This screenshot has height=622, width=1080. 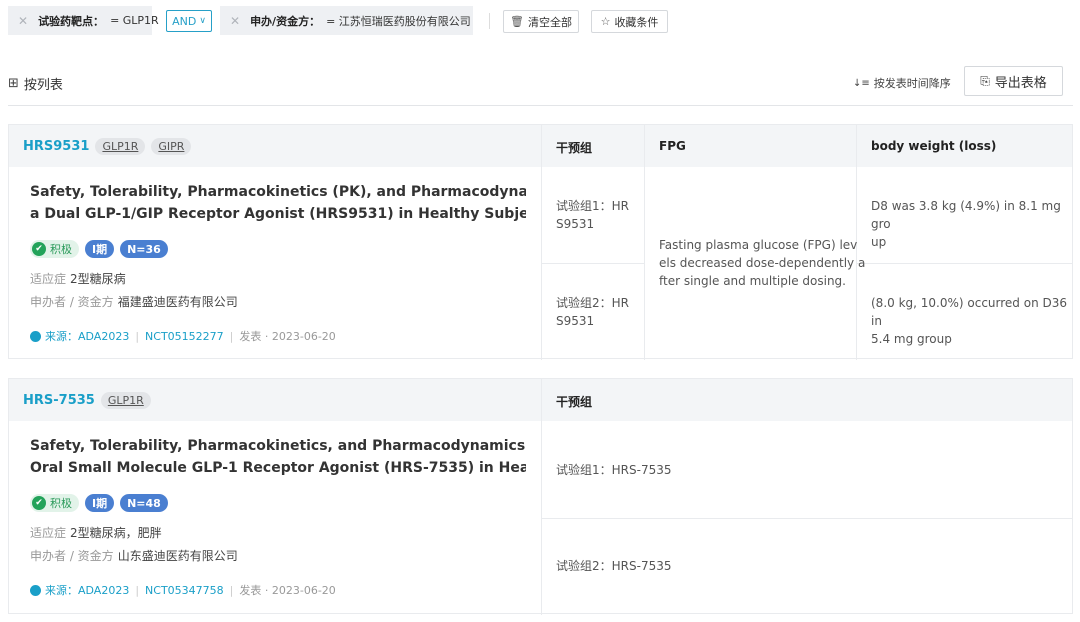 I want to click on export-label: 导出表格, so click(x=1020, y=83).